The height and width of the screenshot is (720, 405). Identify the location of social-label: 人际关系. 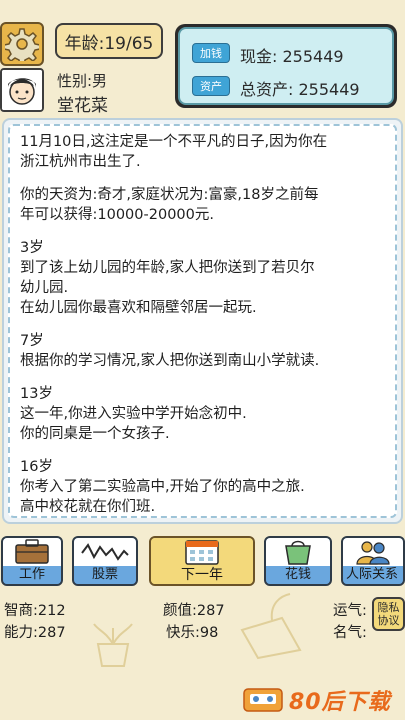
(373, 575).